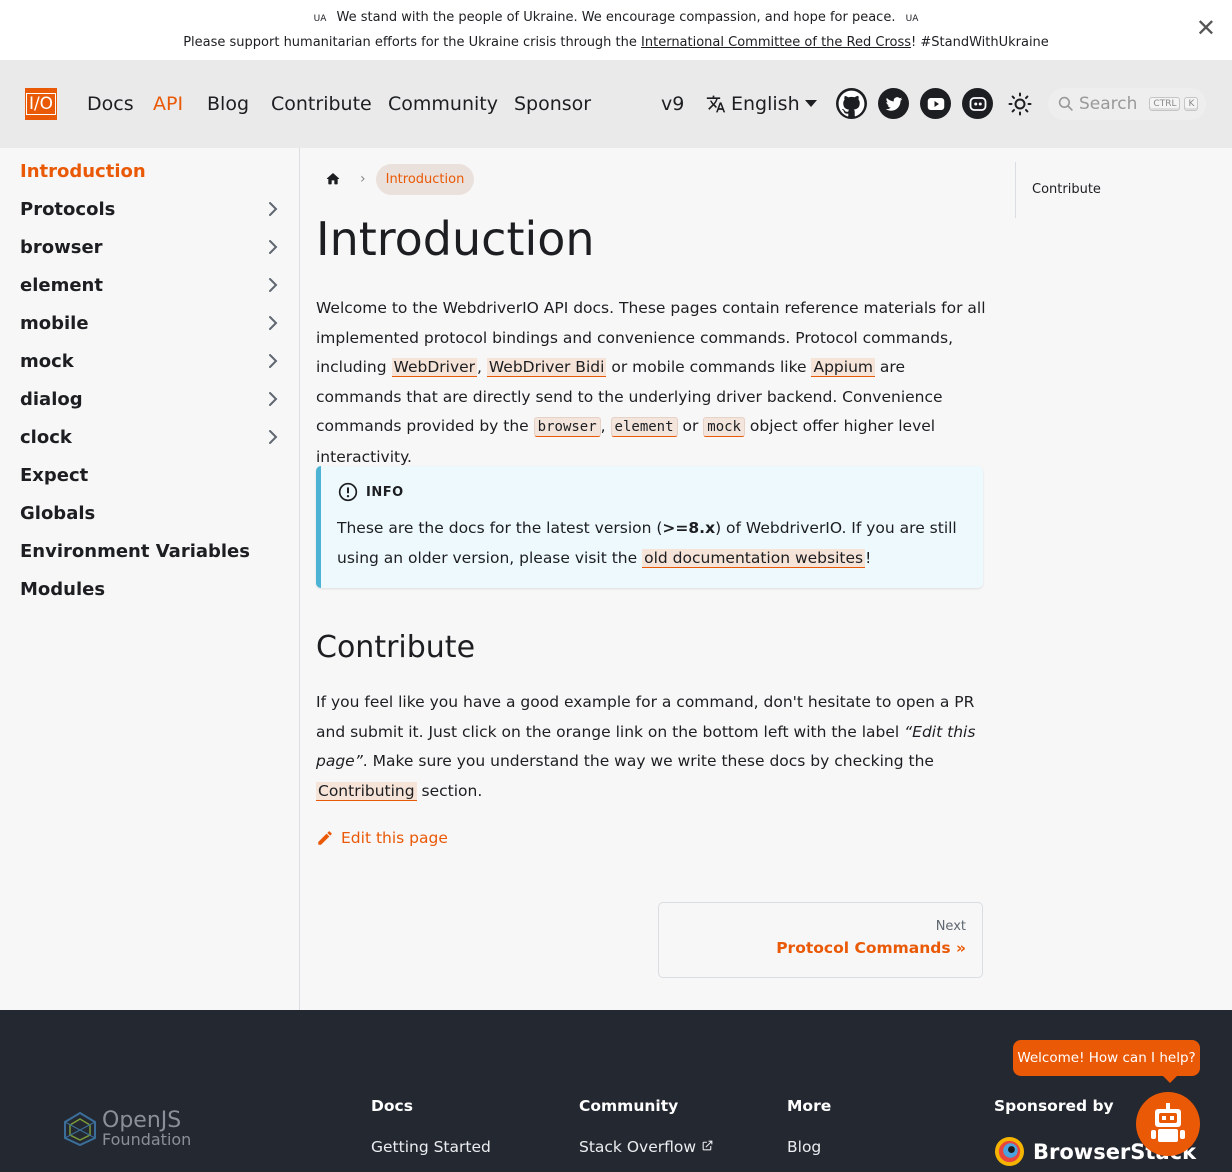 This screenshot has width=1232, height=1172. Describe the element at coordinates (912, 19) in the screenshot. I see `ua-label-right: UA` at that location.